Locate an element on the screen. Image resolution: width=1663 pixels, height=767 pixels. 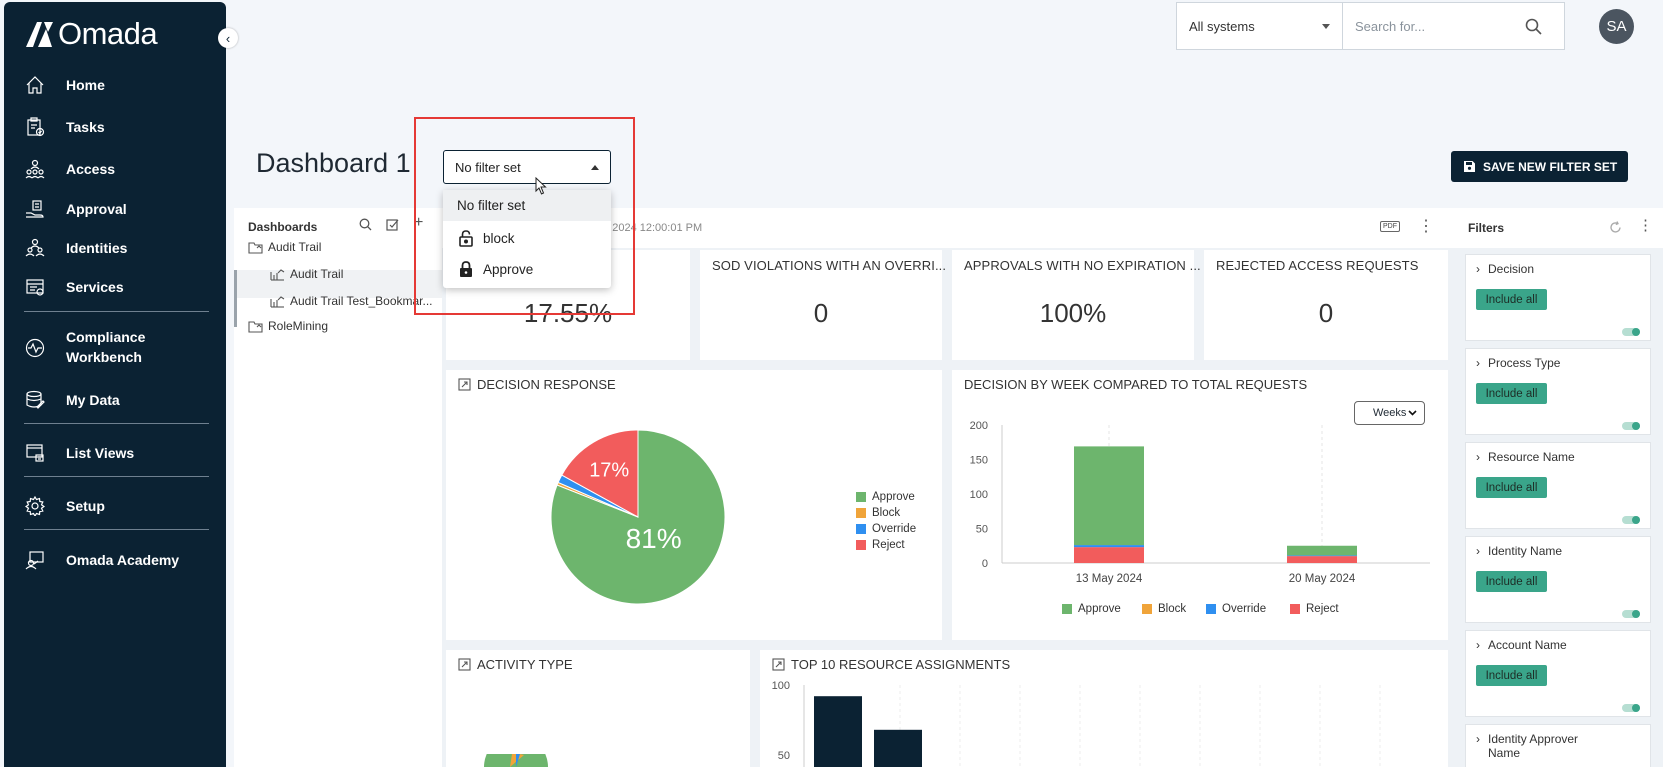
kpi-card: REJECTED ACCESS REQUESTS 0 is located at coordinates (1326, 305).